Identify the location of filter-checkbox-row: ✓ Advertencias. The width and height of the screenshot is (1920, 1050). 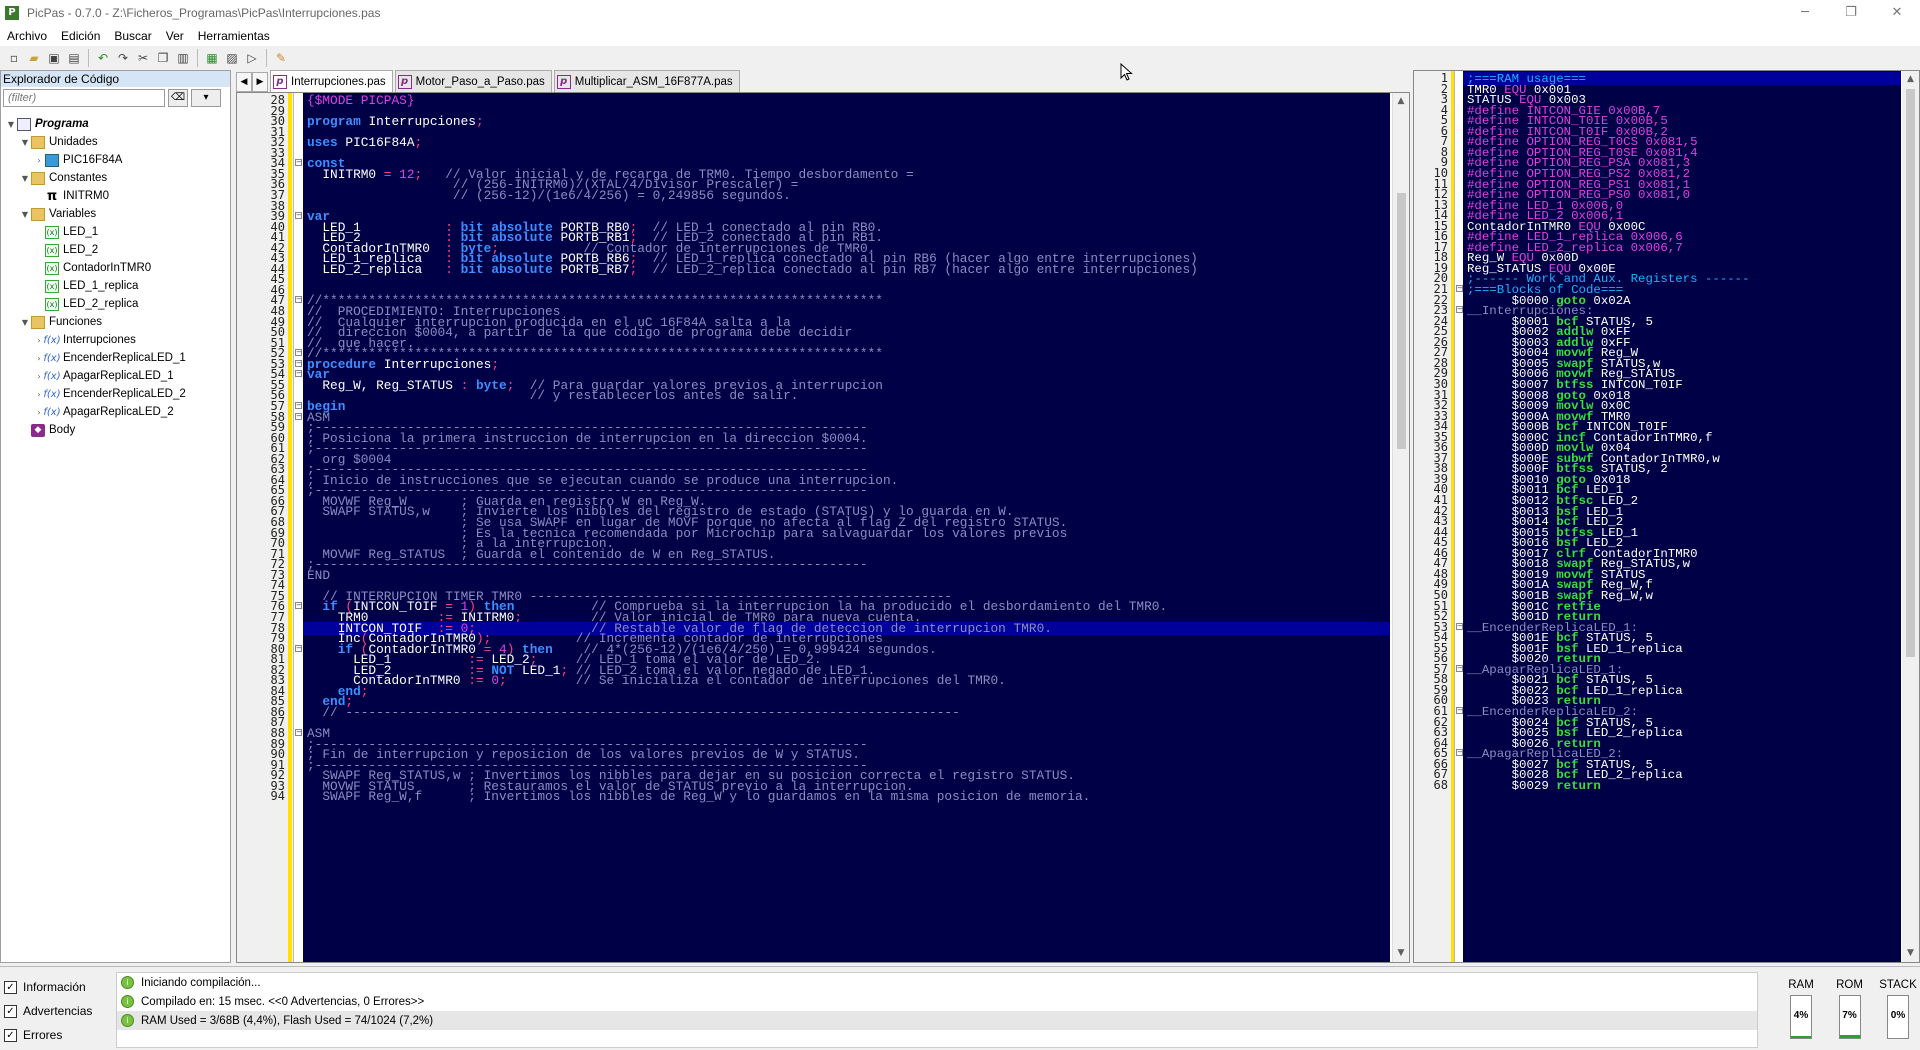
(59, 1011).